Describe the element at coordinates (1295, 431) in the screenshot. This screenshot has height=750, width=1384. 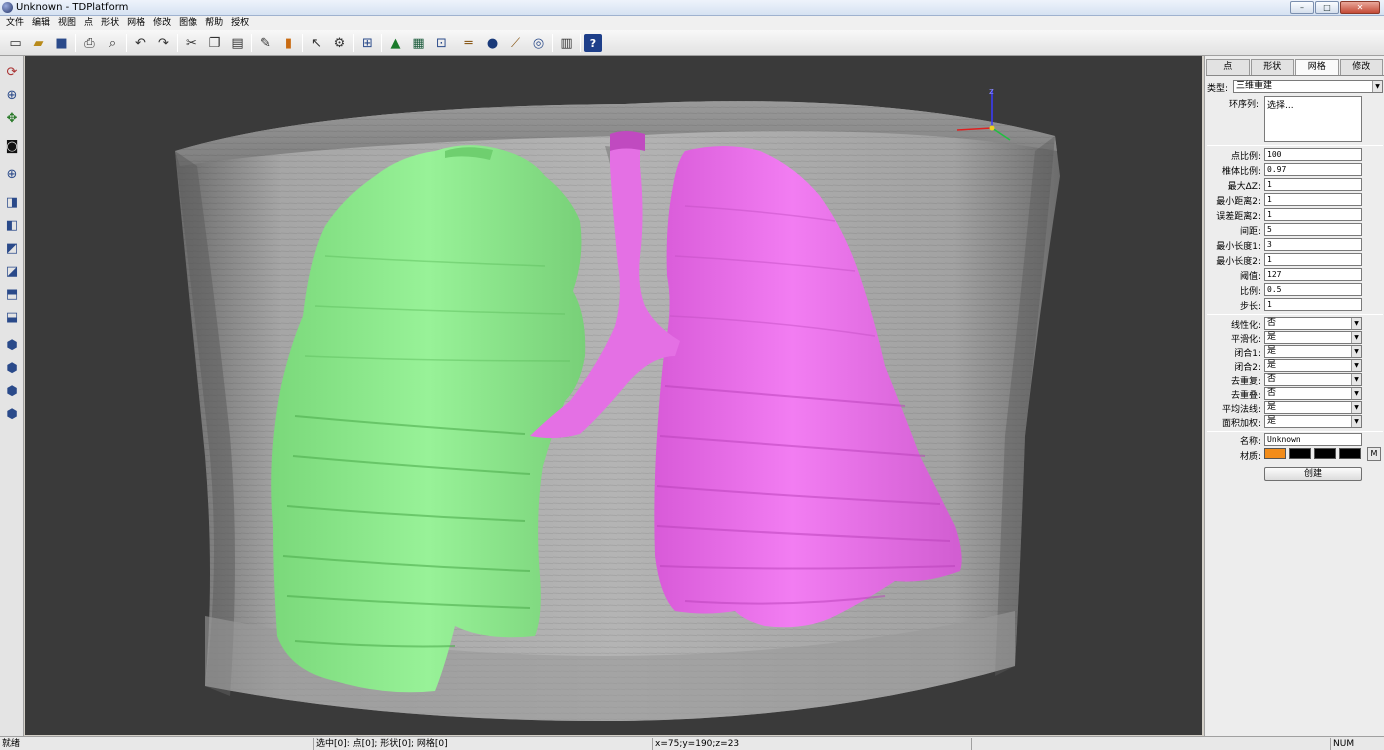
I see `section-divider` at that location.